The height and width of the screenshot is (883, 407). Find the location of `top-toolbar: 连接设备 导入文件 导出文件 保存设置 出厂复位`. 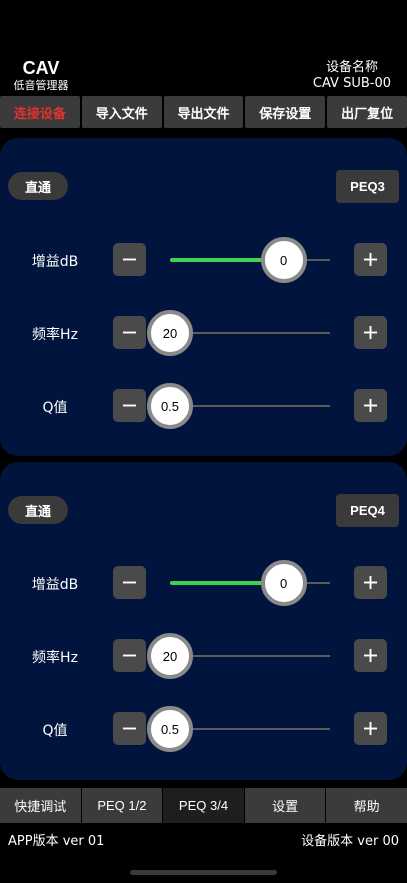

top-toolbar: 连接设备 导入文件 导出文件 保存设置 出厂复位 is located at coordinates (203, 112).